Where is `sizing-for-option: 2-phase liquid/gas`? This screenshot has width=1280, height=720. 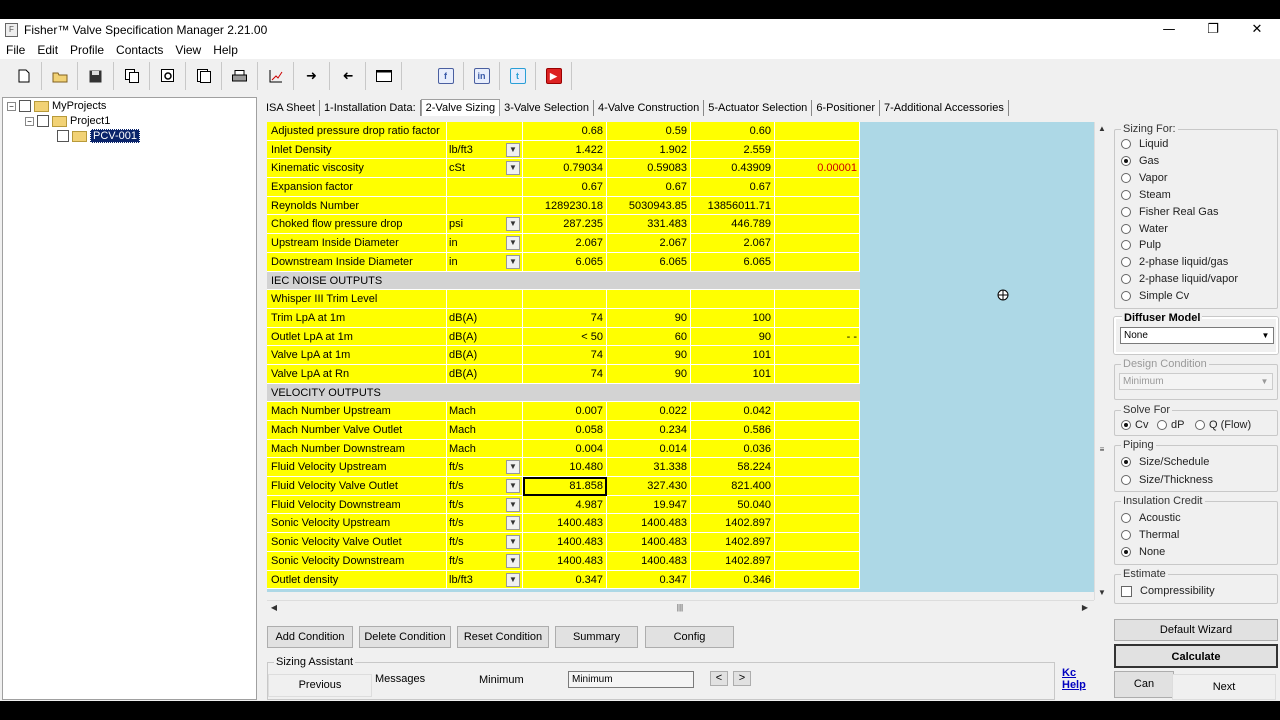
sizing-for-option: 2-phase liquid/gas is located at coordinates (1174, 262).